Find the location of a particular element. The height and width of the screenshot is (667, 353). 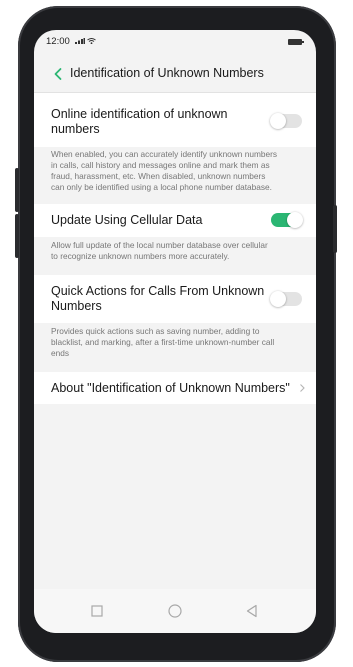

quick-actions-label-line1: Quick Actions for Calls From Unknown is located at coordinates (158, 291).